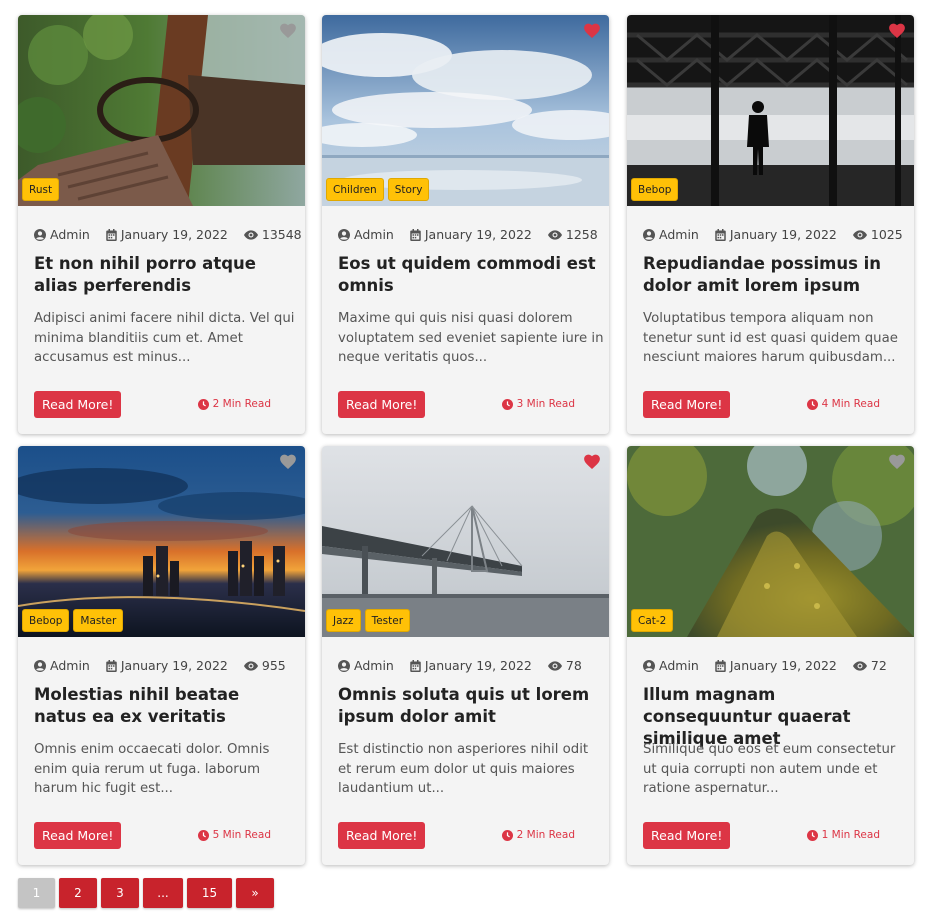  Describe the element at coordinates (241, 835) in the screenshot. I see `read-time-label: 5 Min Read` at that location.